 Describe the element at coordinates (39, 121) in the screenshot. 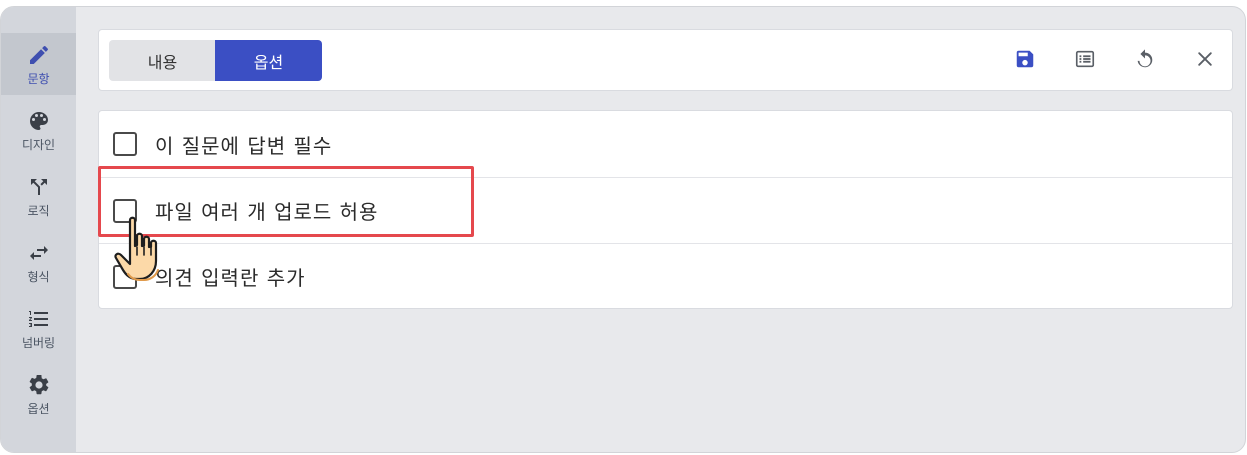

I see `palette-icon` at that location.